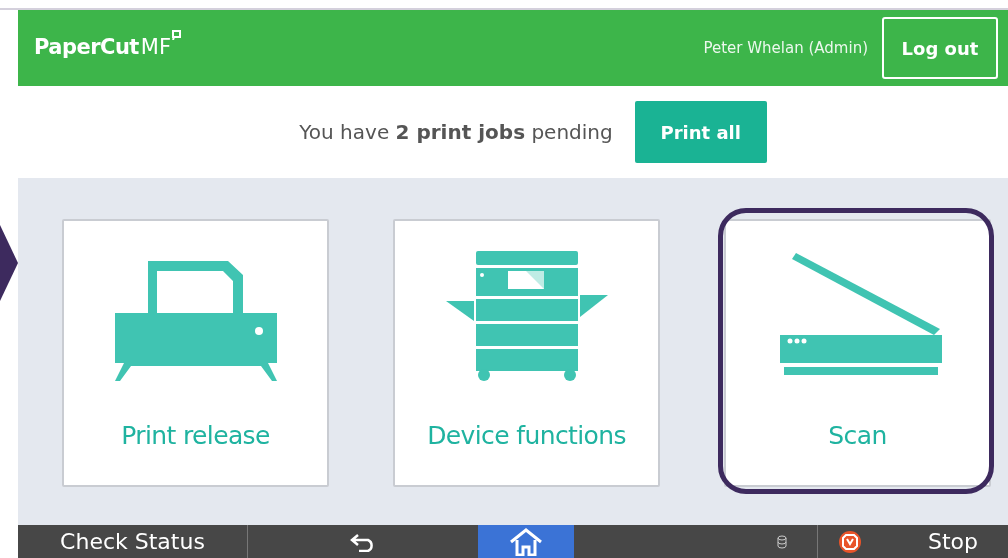 The width and height of the screenshot is (1008, 558). What do you see at coordinates (940, 48) in the screenshot?
I see `logout-button: Log out` at bounding box center [940, 48].